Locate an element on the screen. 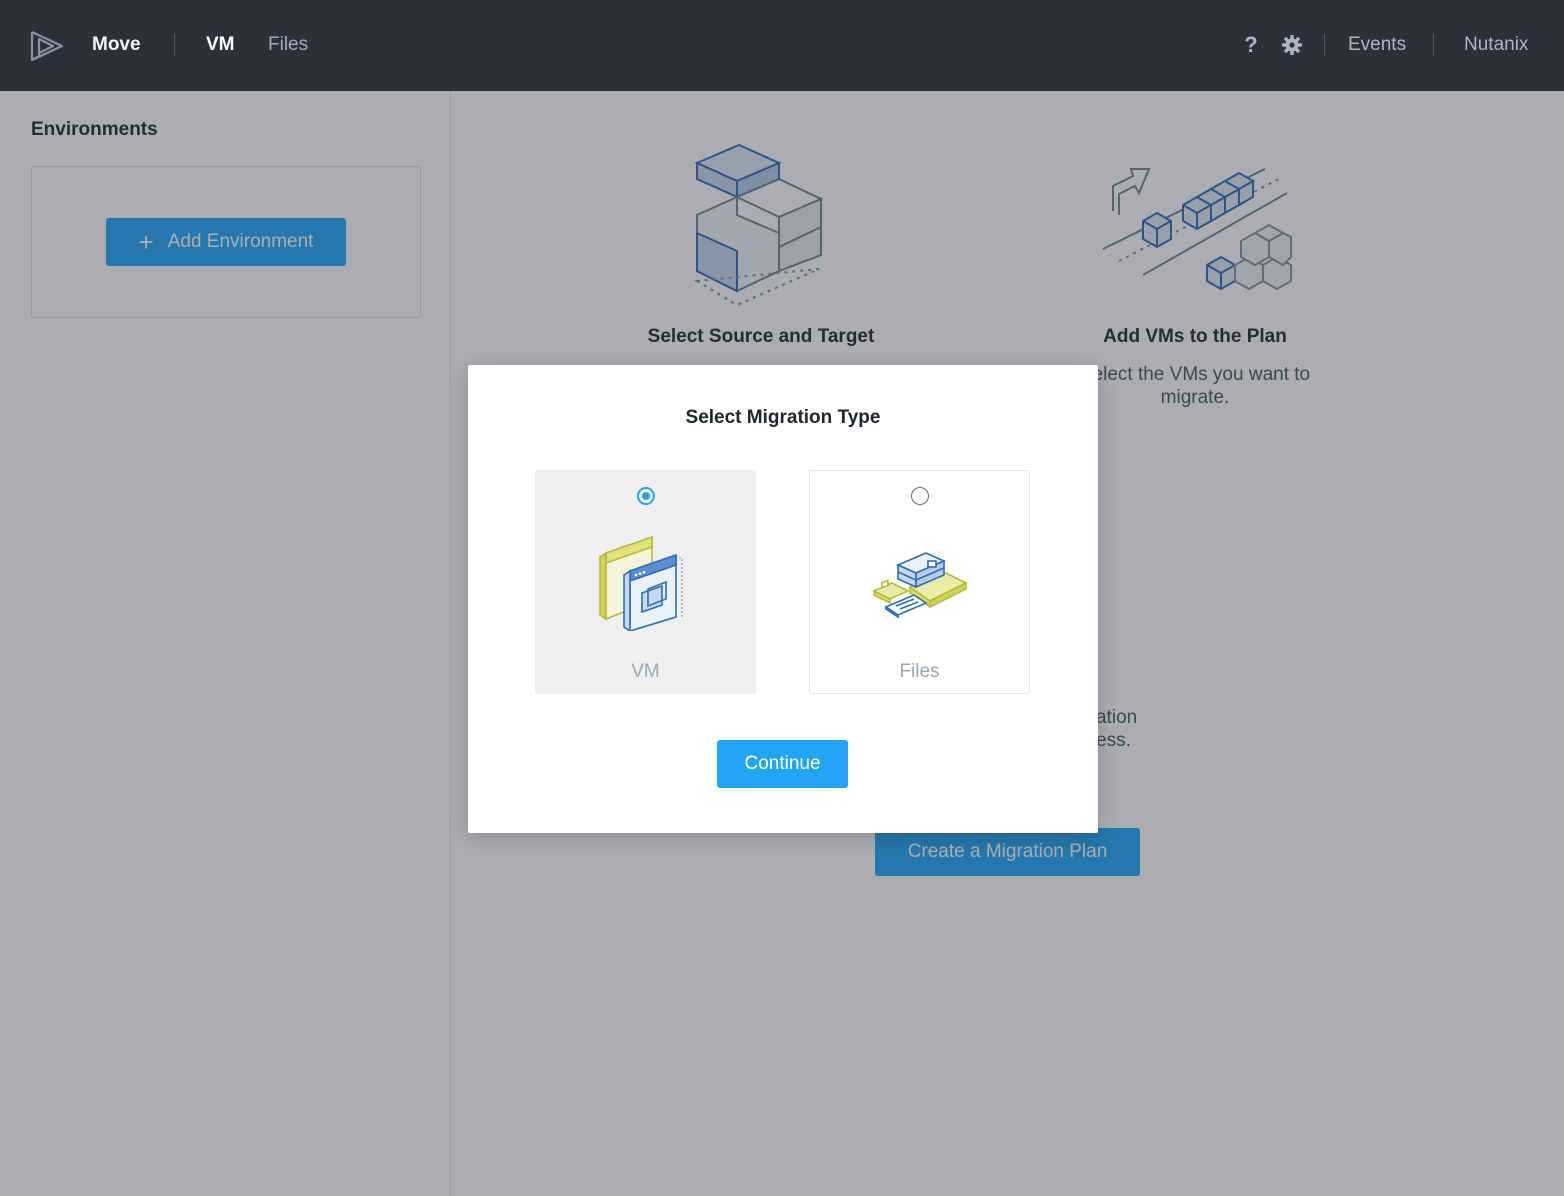  files-stack-icon is located at coordinates (920, 585).